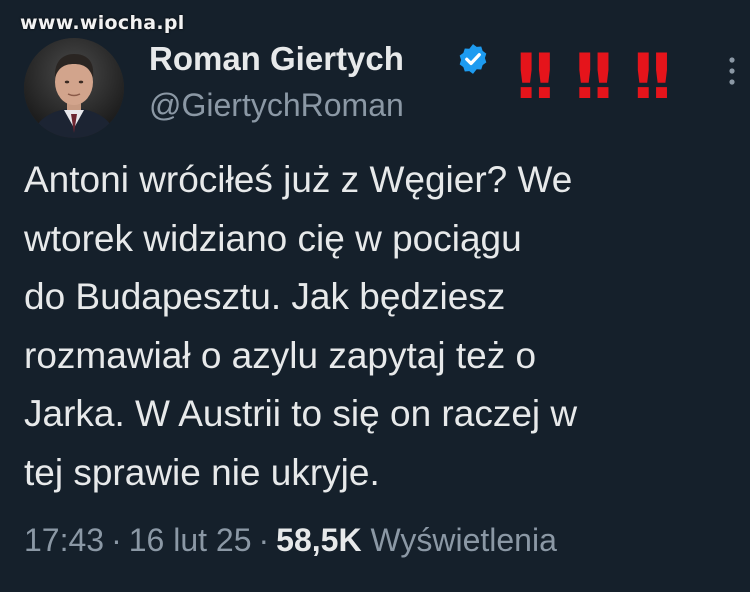  What do you see at coordinates (301, 413) in the screenshot?
I see `tweet-line: Jarka. W Austrii to się on raczej w` at bounding box center [301, 413].